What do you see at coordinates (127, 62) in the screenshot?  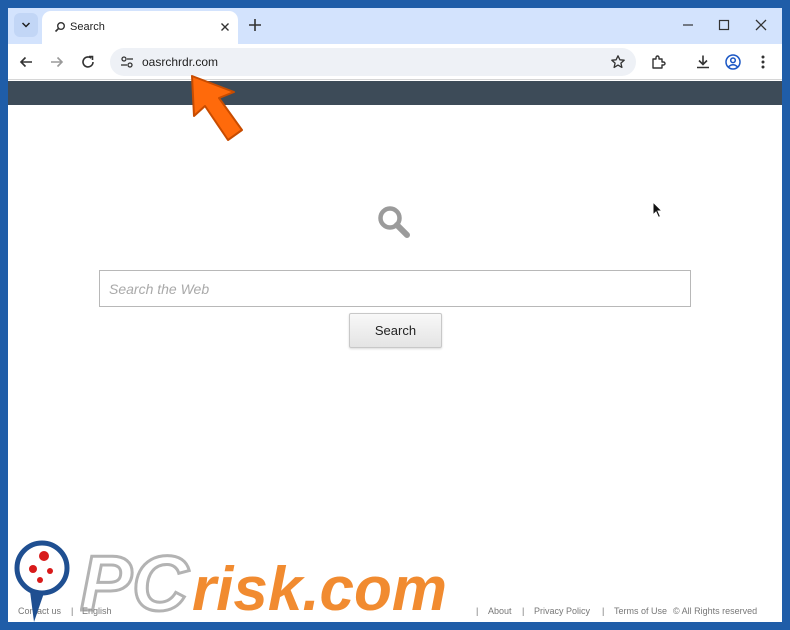 I see `site-settings-icon` at bounding box center [127, 62].